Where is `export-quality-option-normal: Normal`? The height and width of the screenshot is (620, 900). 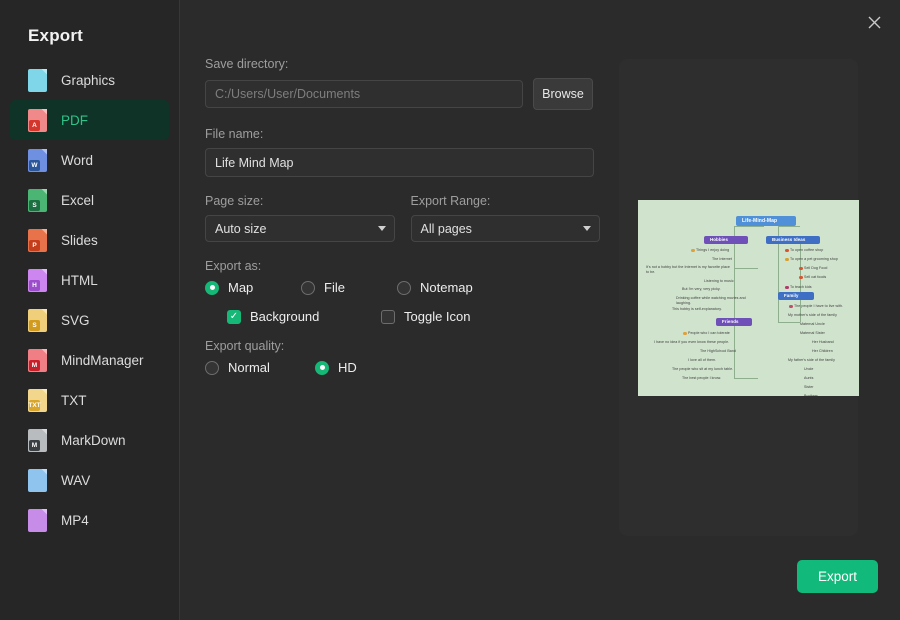 export-quality-option-normal: Normal is located at coordinates (260, 367).